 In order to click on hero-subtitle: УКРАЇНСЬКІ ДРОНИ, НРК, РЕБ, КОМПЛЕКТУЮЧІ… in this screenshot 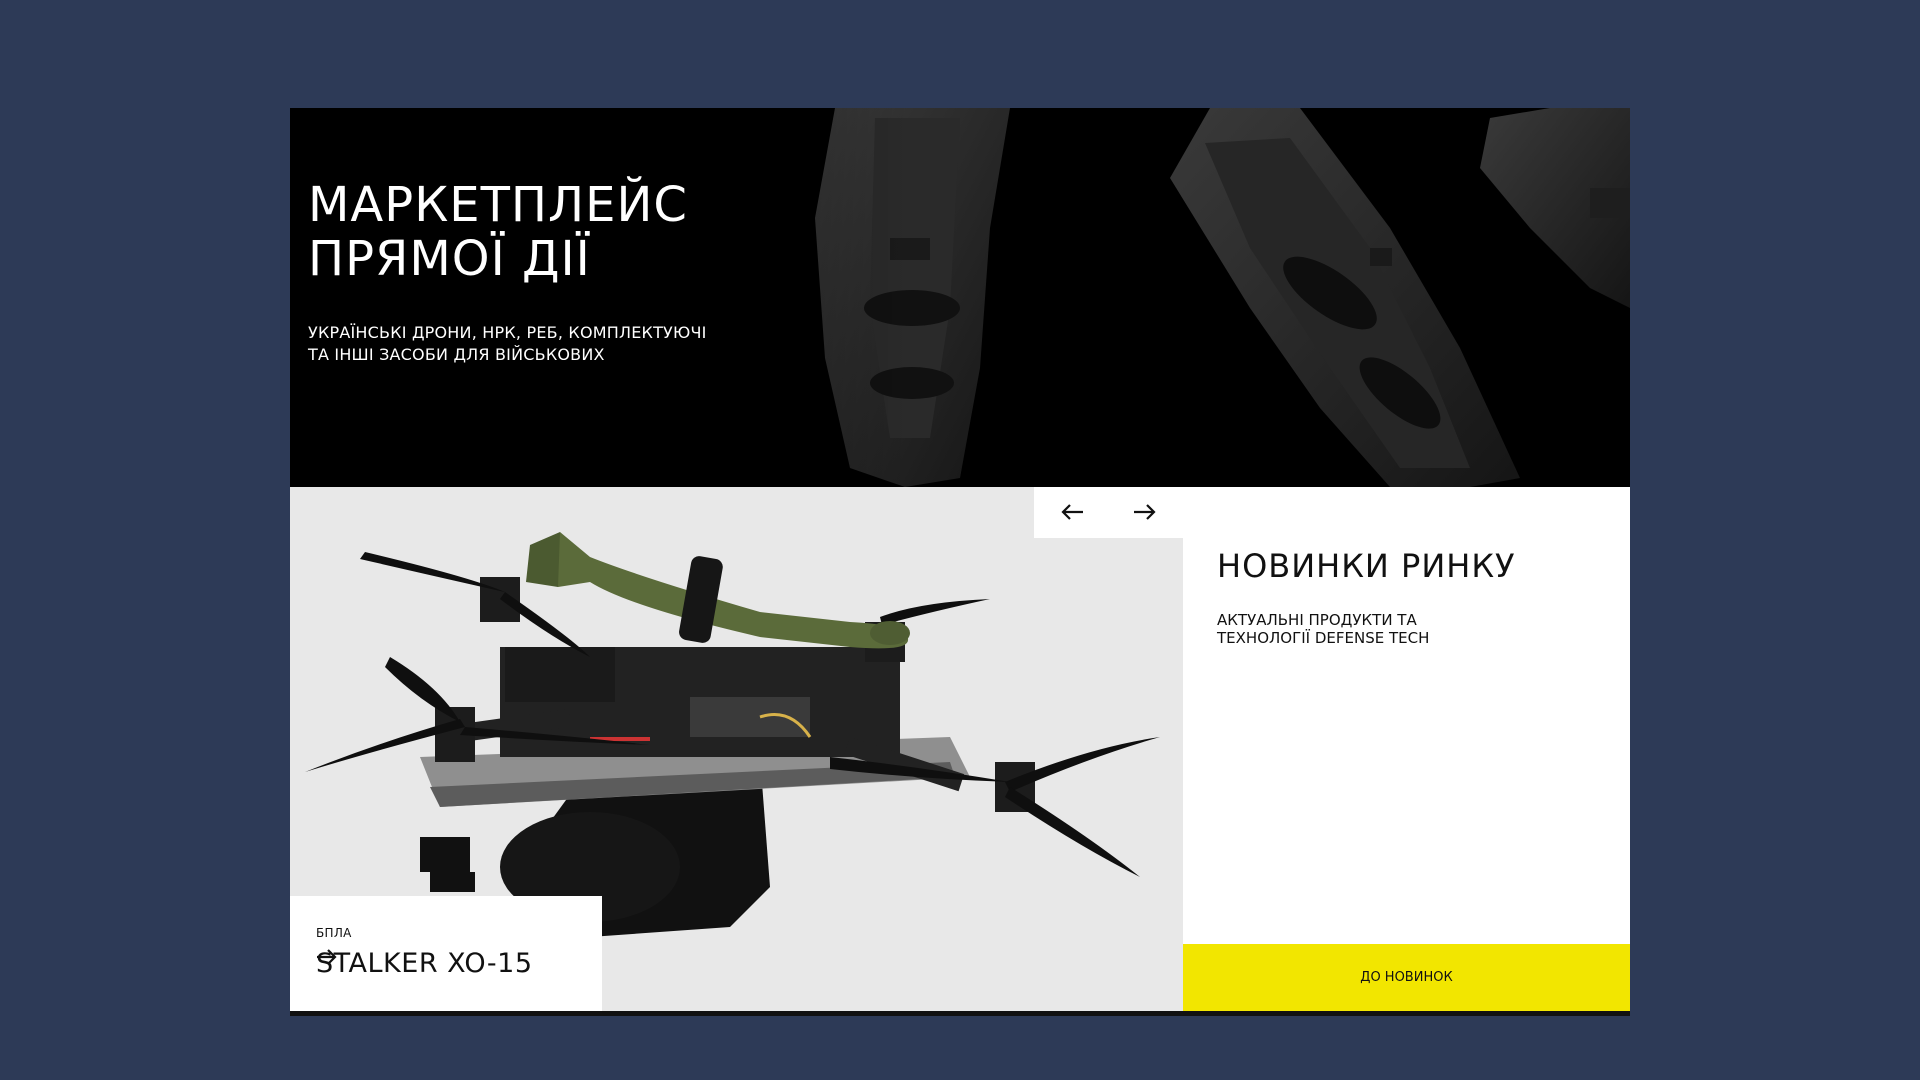, I will do `click(507, 344)`.